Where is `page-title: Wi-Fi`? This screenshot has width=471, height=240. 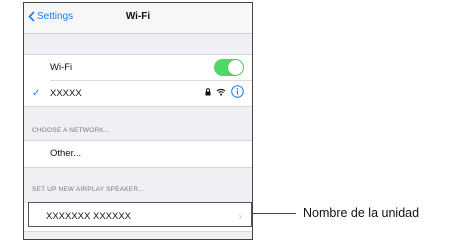
page-title: Wi-Fi is located at coordinates (138, 16).